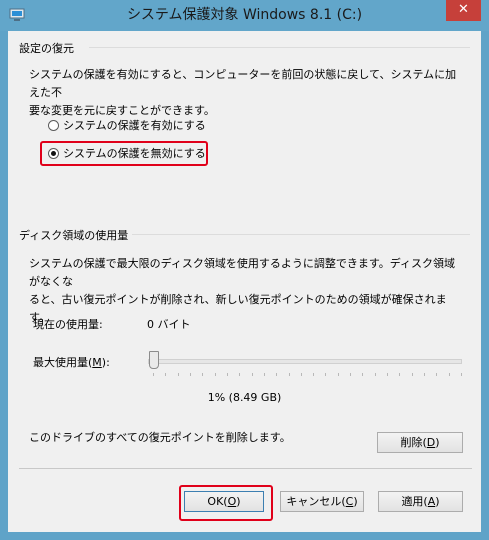 The image size is (489, 540). What do you see at coordinates (160, 437) in the screenshot?
I see `delete-description: このドライブのすべての復元ポイントを削除します。` at bounding box center [160, 437].